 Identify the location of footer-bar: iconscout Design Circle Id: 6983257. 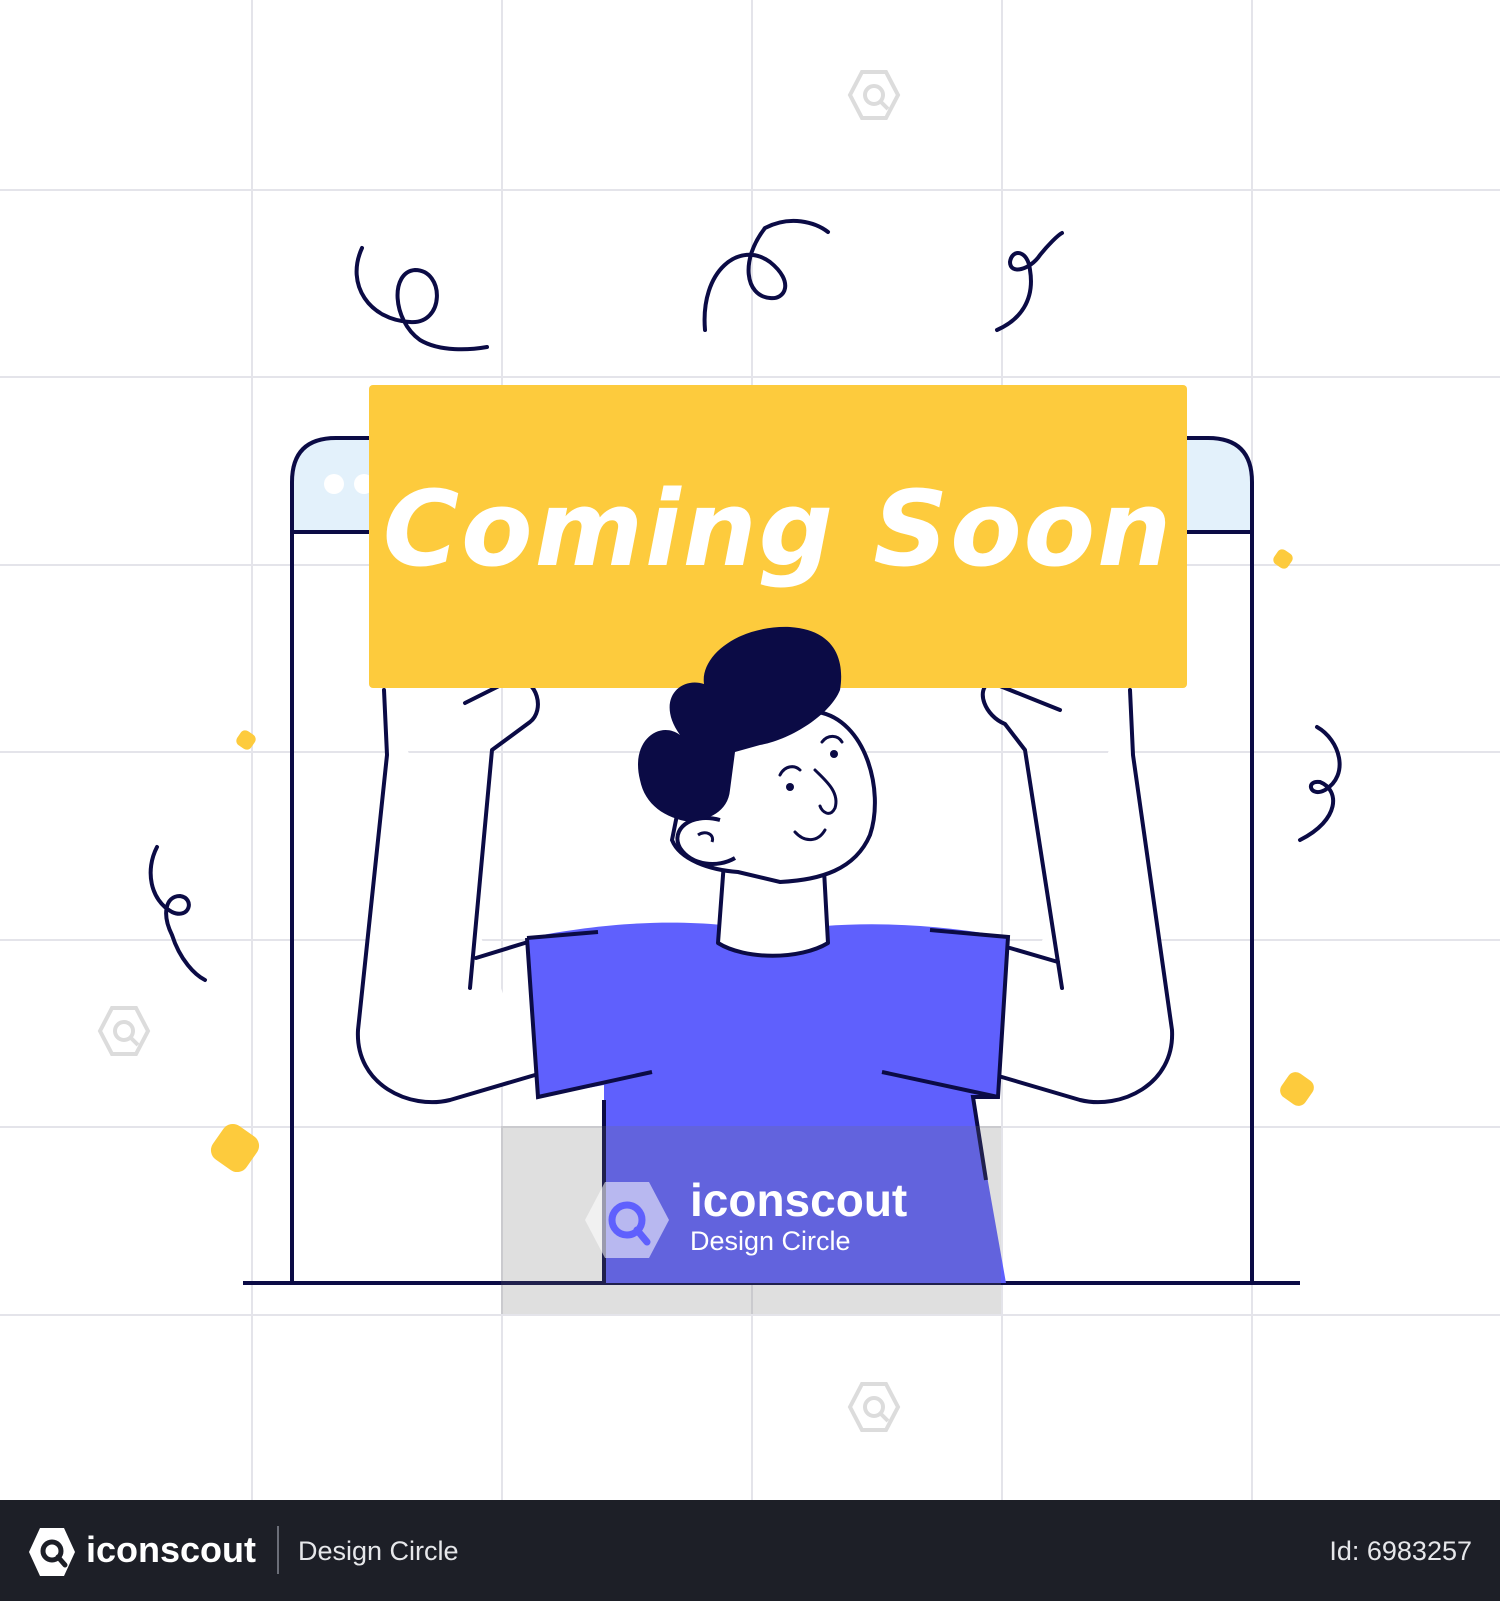
(750, 1550).